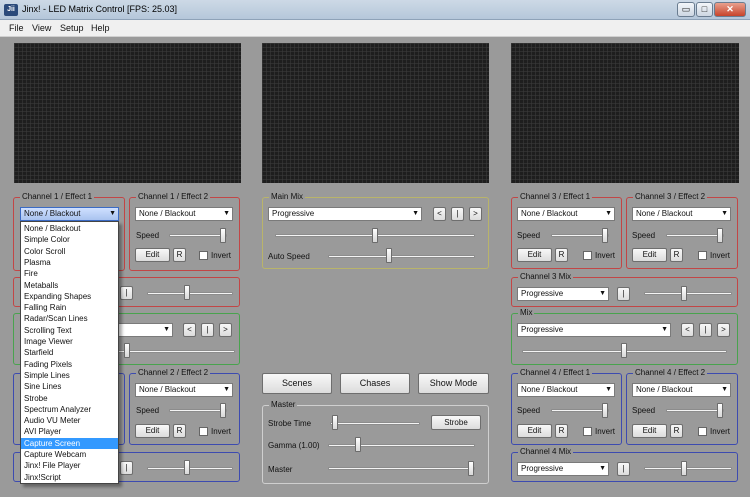 The width and height of the screenshot is (750, 497). I want to click on next-button-right-mix: >, so click(723, 330).